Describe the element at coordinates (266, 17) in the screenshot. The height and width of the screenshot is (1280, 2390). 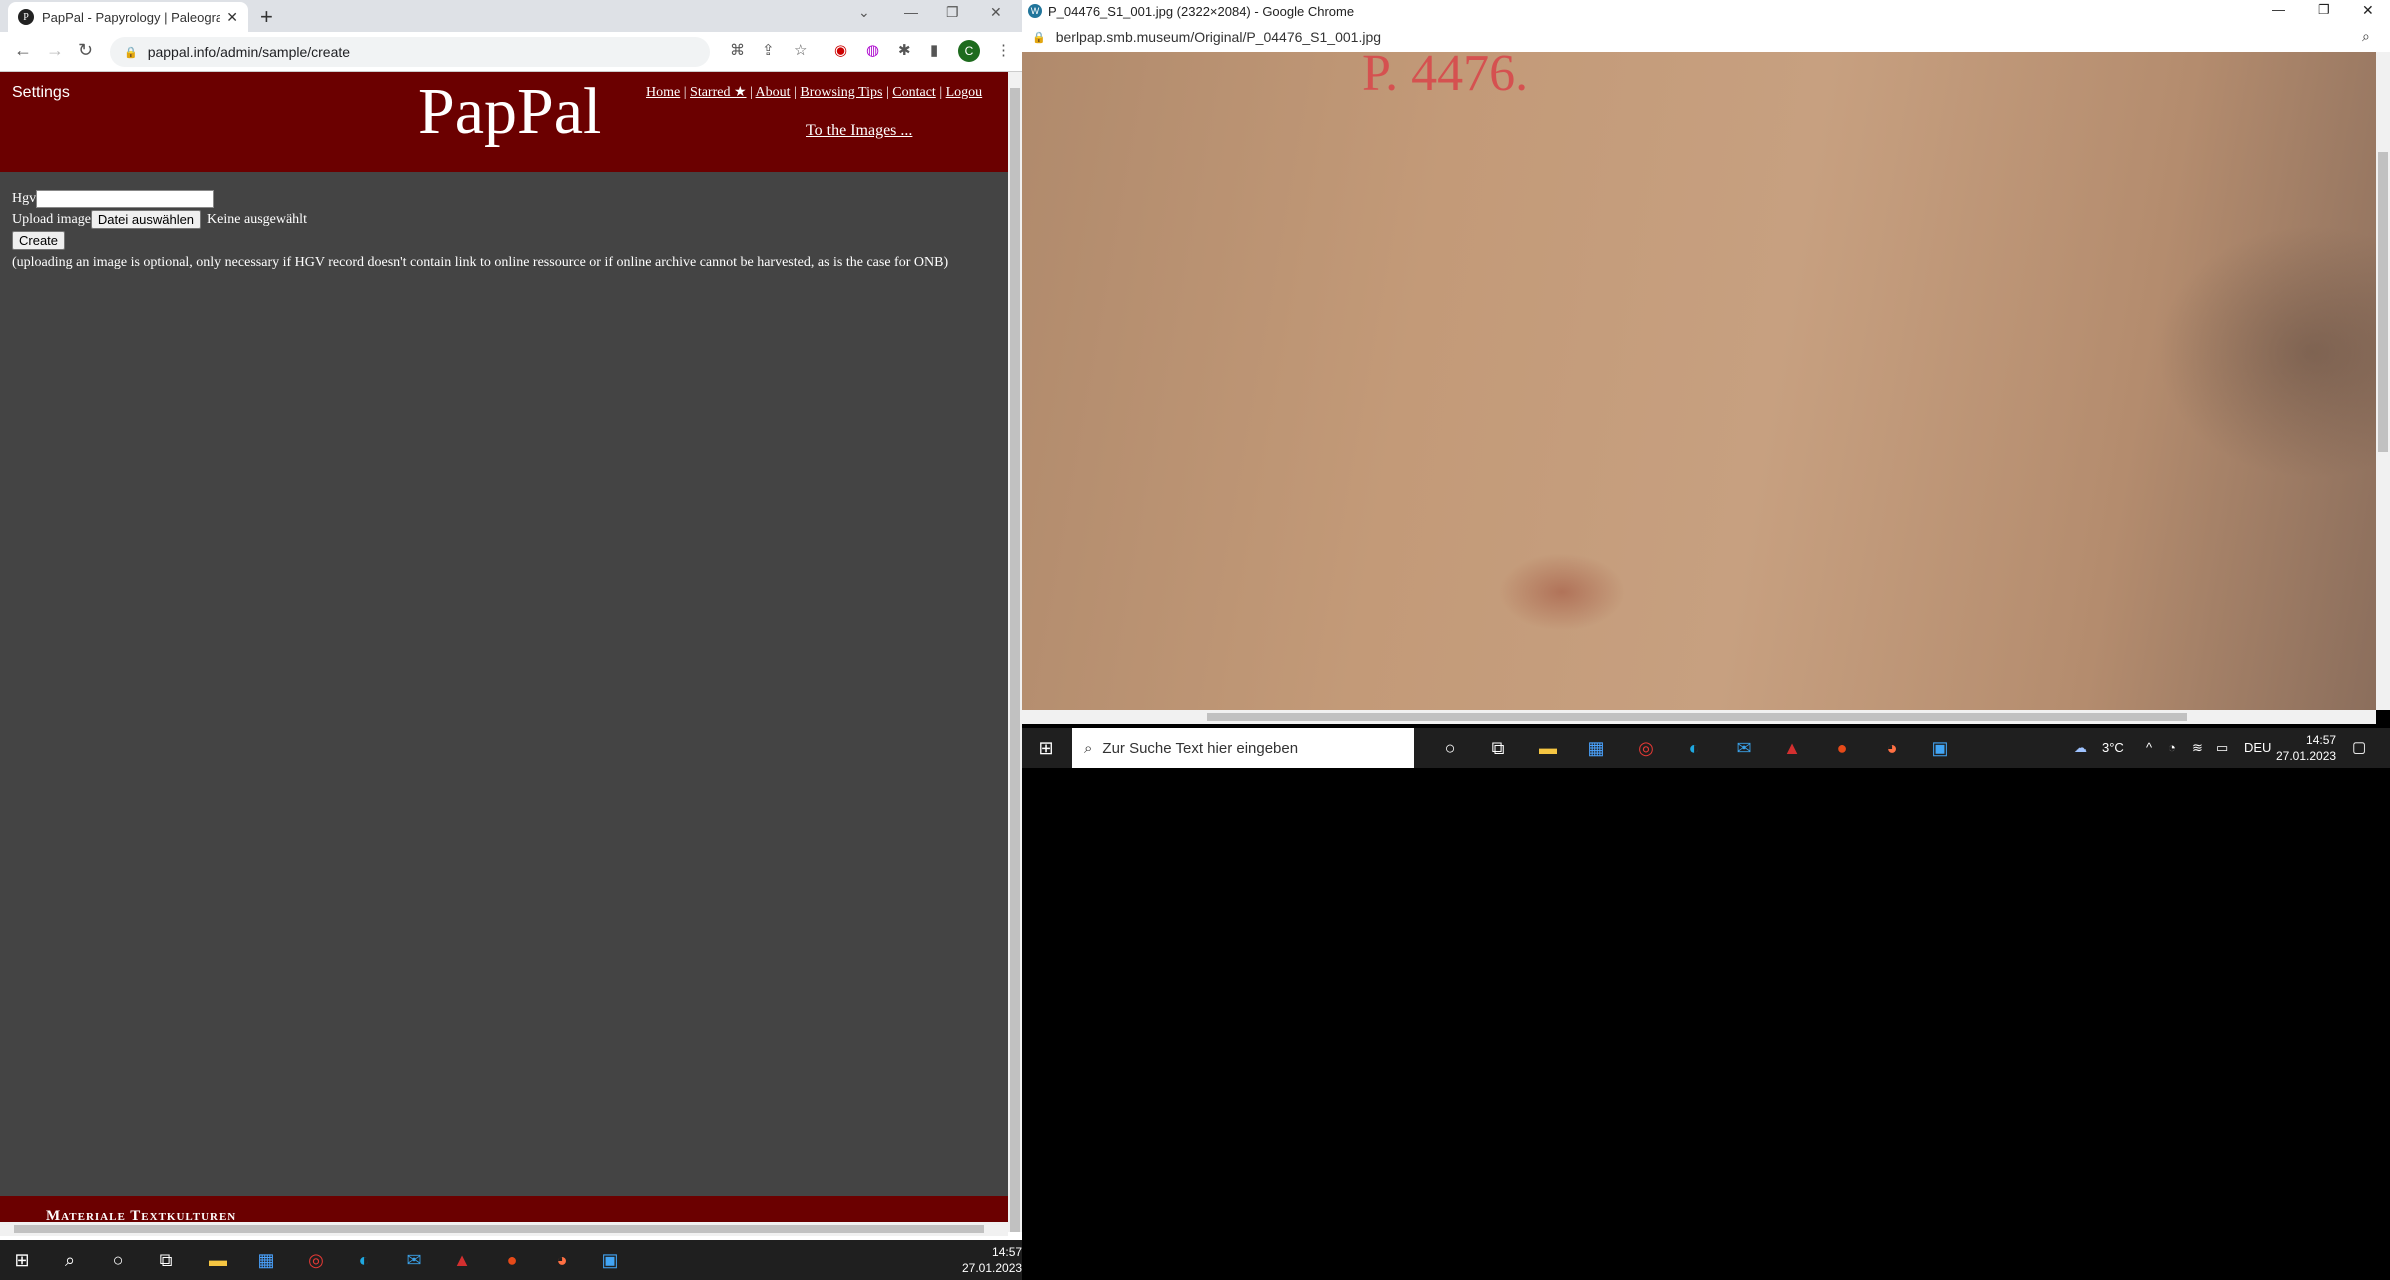
I see `new-tab-icon: +` at that location.